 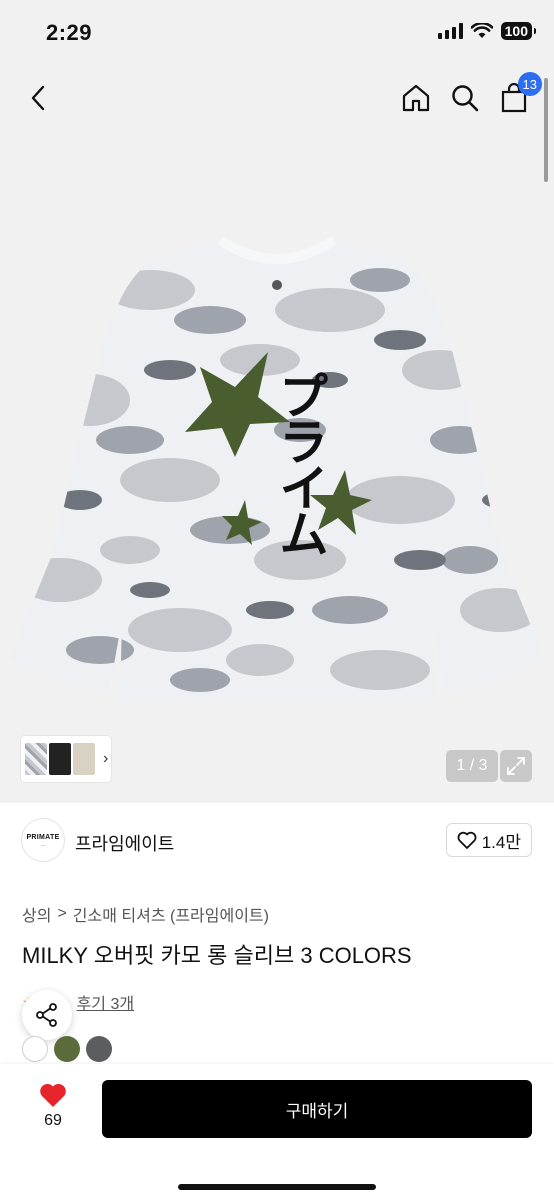 I want to click on chevron-left-icon, so click(x=38, y=98).